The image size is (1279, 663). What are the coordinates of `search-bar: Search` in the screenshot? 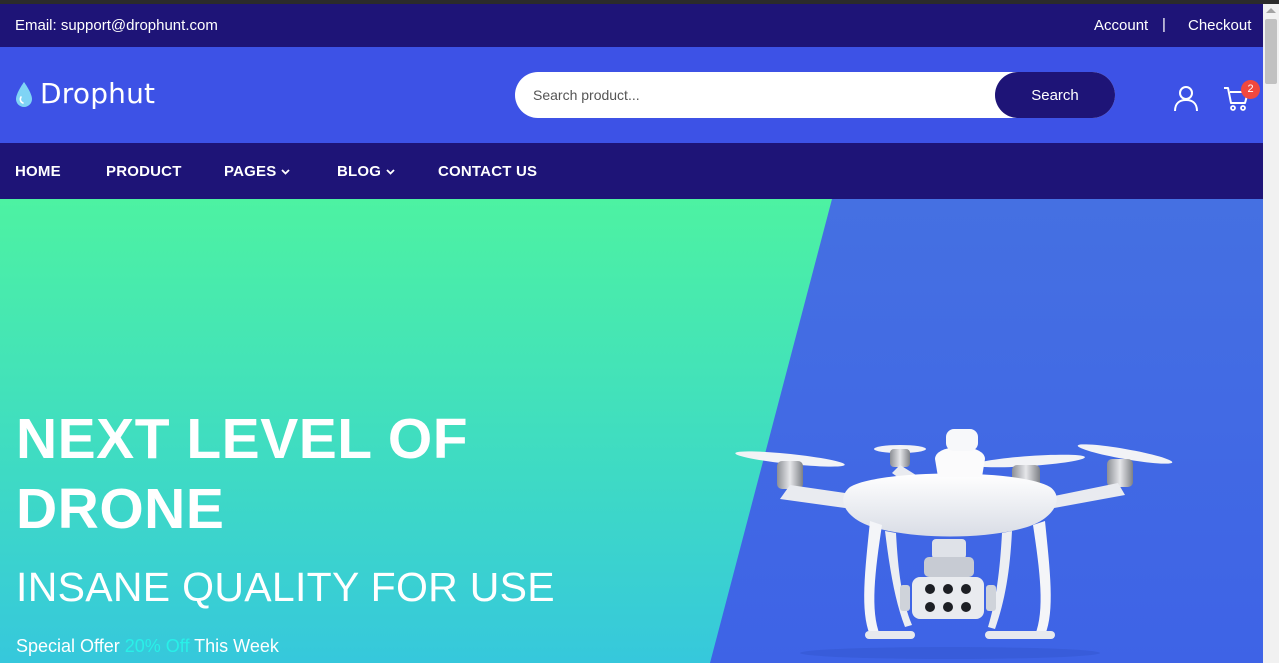 It's located at (815, 95).